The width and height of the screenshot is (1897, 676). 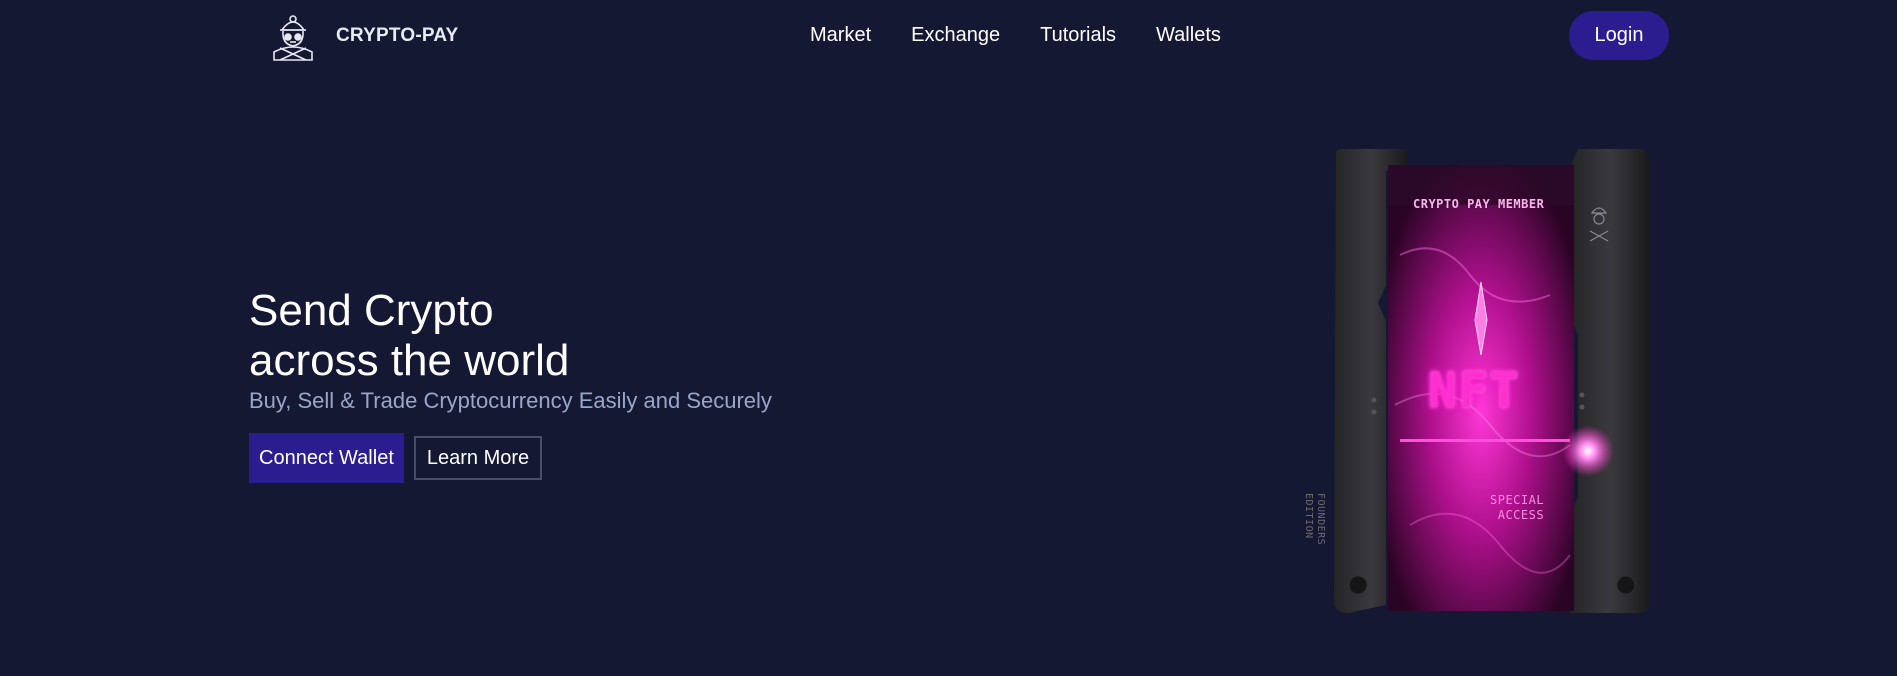 I want to click on connect-wallet-button: Connect Wallet, so click(x=326, y=458).